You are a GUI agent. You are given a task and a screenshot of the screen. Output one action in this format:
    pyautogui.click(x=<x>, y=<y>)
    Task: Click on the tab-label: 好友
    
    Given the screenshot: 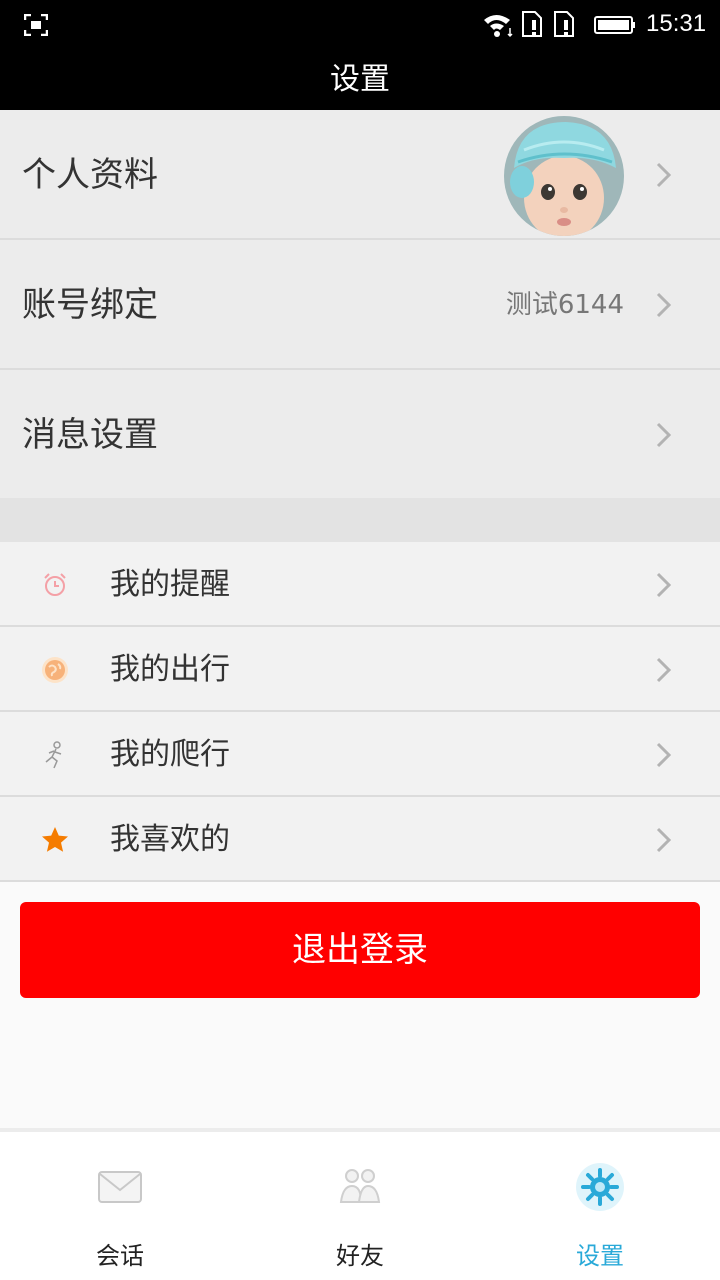 What is the action you would take?
    pyautogui.click(x=360, y=1256)
    